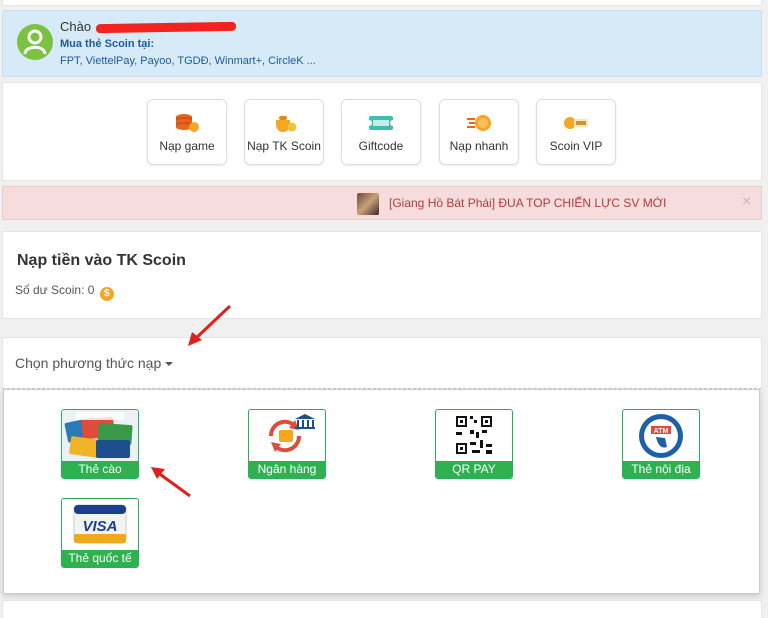 This screenshot has width=768, height=618. Describe the element at coordinates (382, 609) in the screenshot. I see `bottom-strip` at that location.